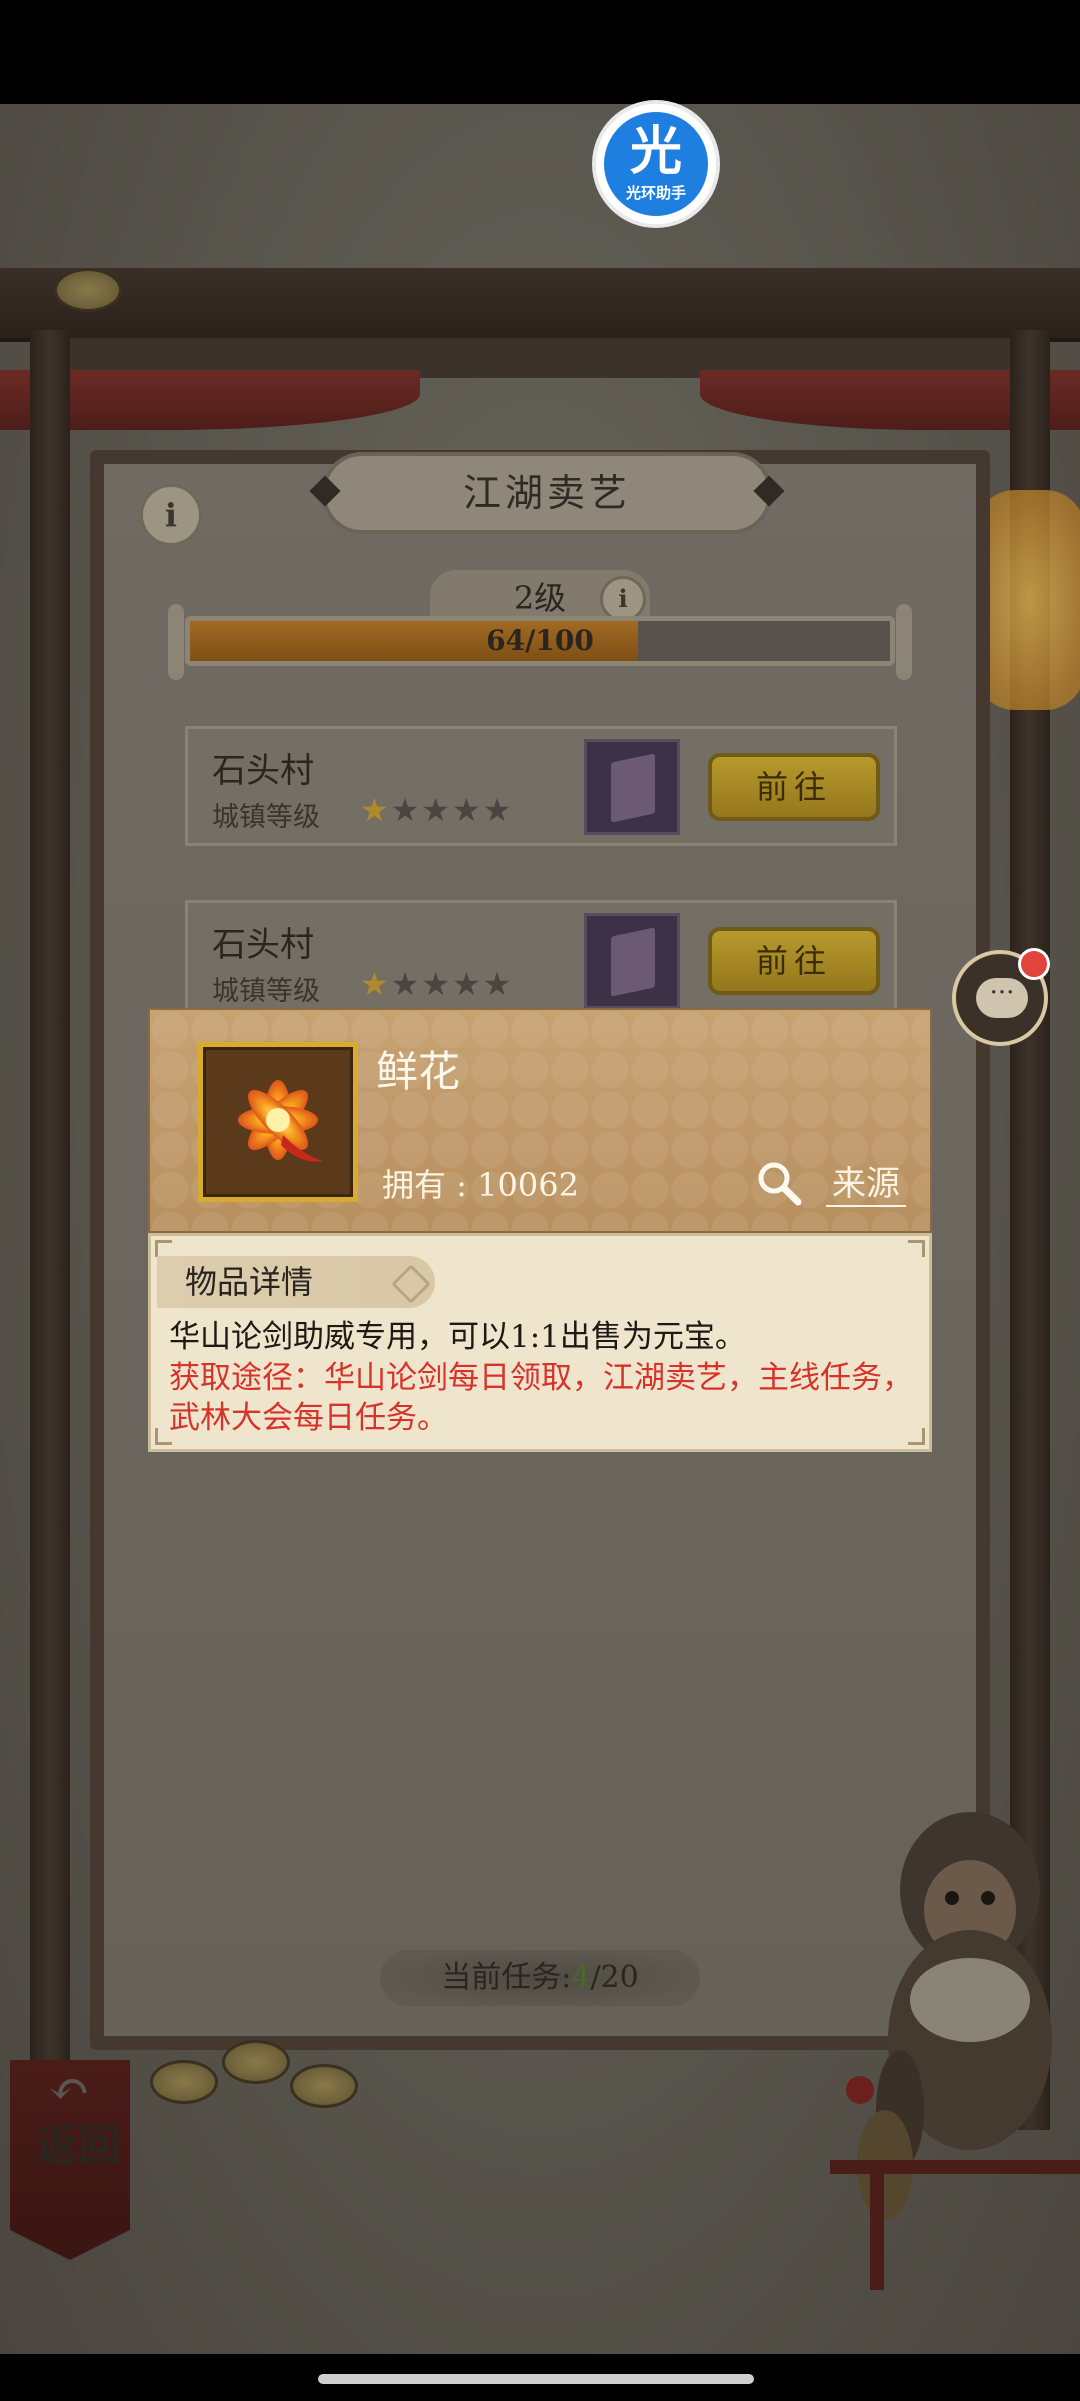 The height and width of the screenshot is (2401, 1080). Describe the element at coordinates (540, 305) in the screenshot. I see `top-beam` at that location.